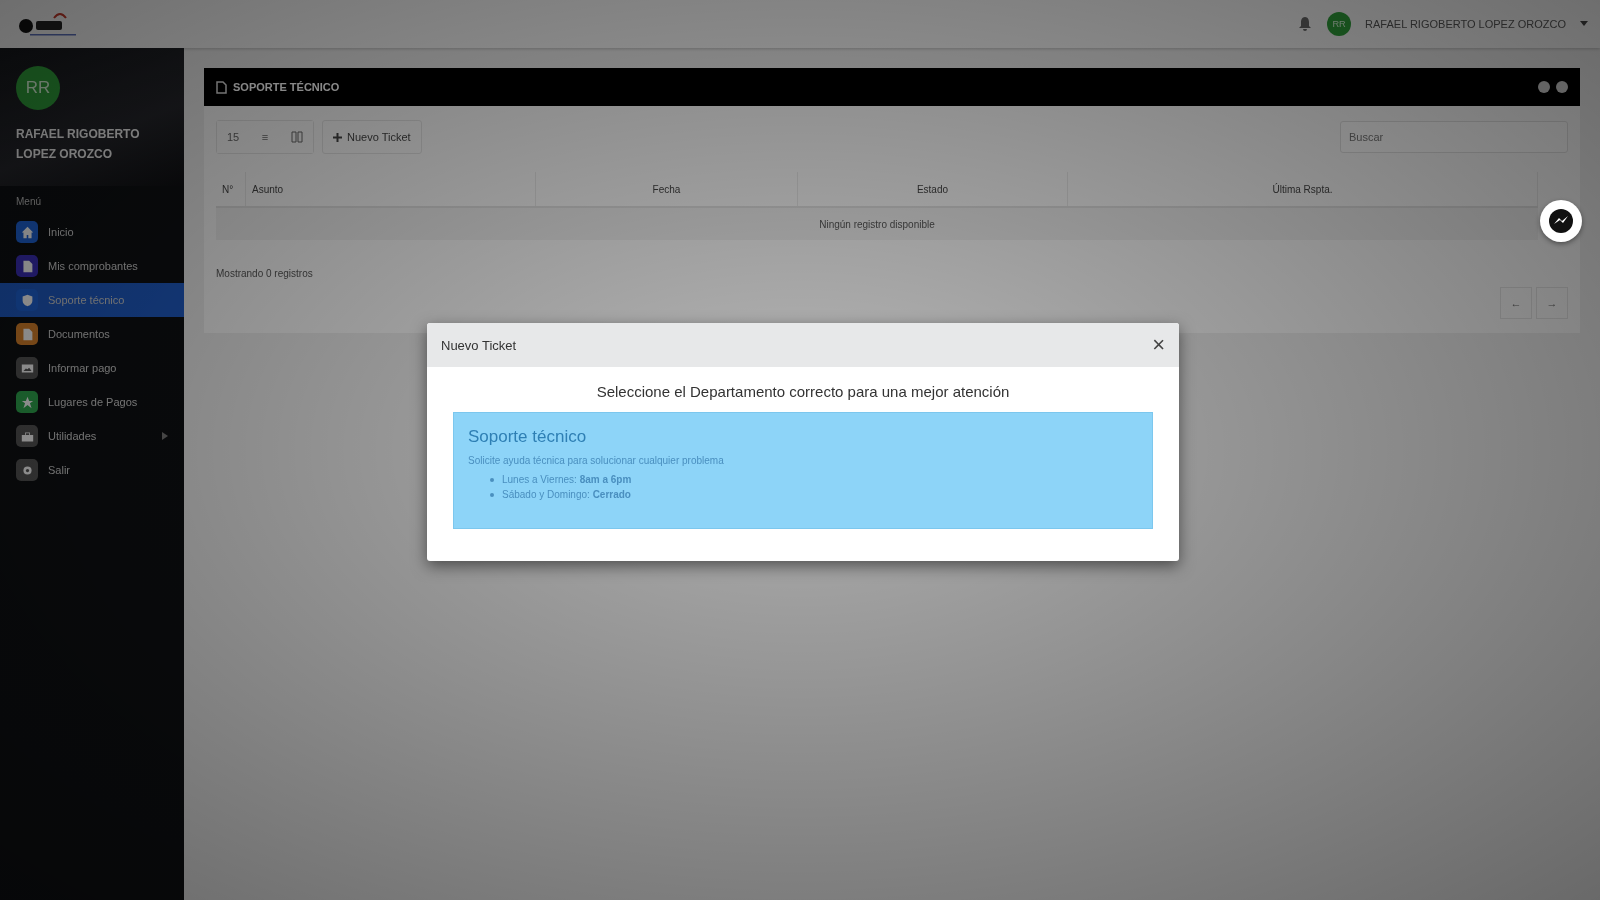 The width and height of the screenshot is (1600, 900). What do you see at coordinates (28, 202) in the screenshot?
I see `menu-heading: Menú` at bounding box center [28, 202].